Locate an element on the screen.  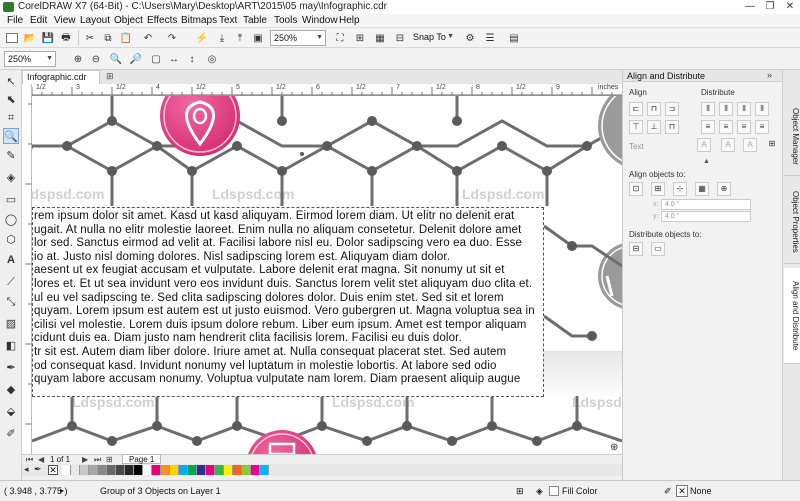
print-icon: 🖶 is located at coordinates (66, 38).